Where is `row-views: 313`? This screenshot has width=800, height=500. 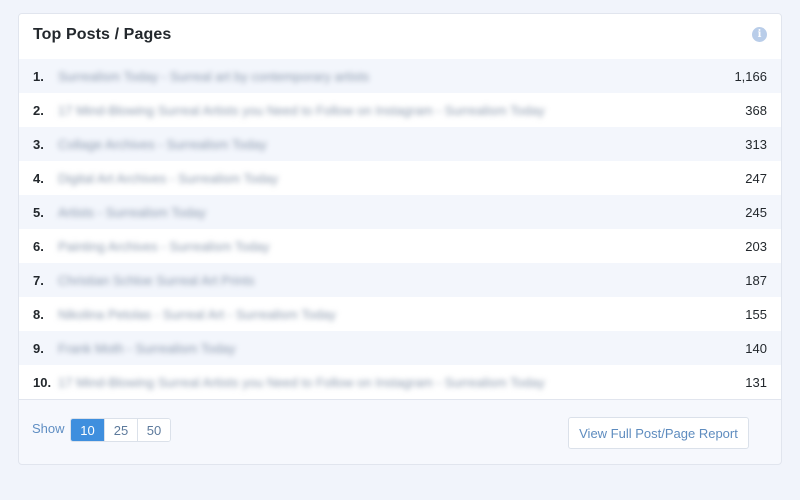
row-views: 313 is located at coordinates (756, 144).